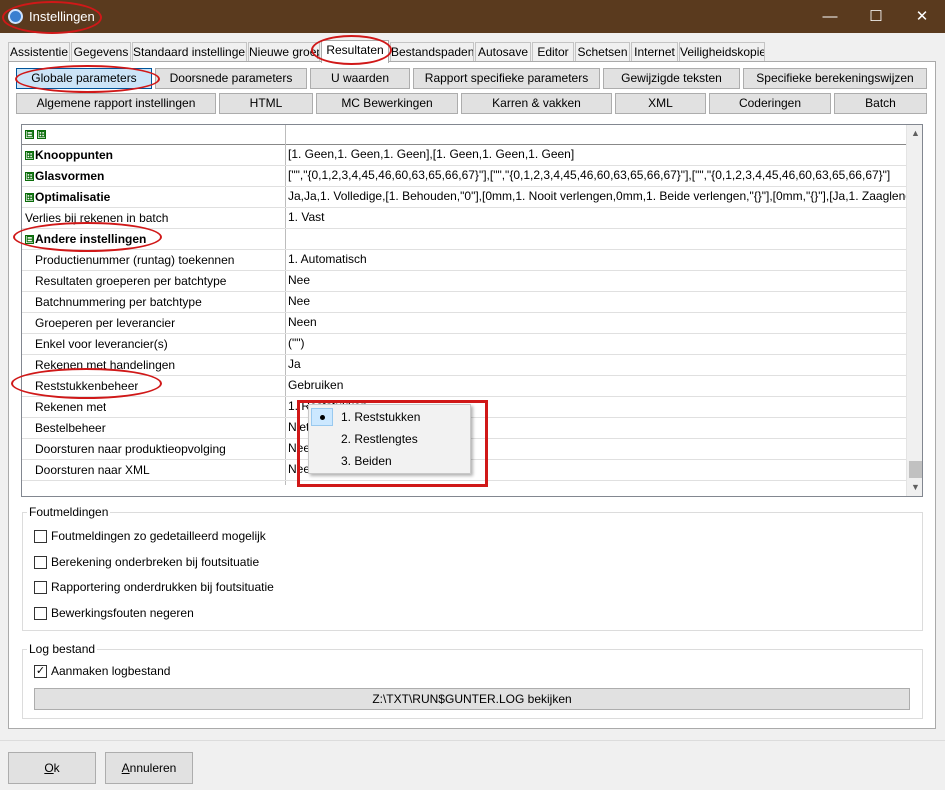  What do you see at coordinates (234, 537) in the screenshot?
I see `checkbox-foutmeldingen-gedetailleerd: Foutmeldingen zo gedetailleerd mogelijk` at bounding box center [234, 537].